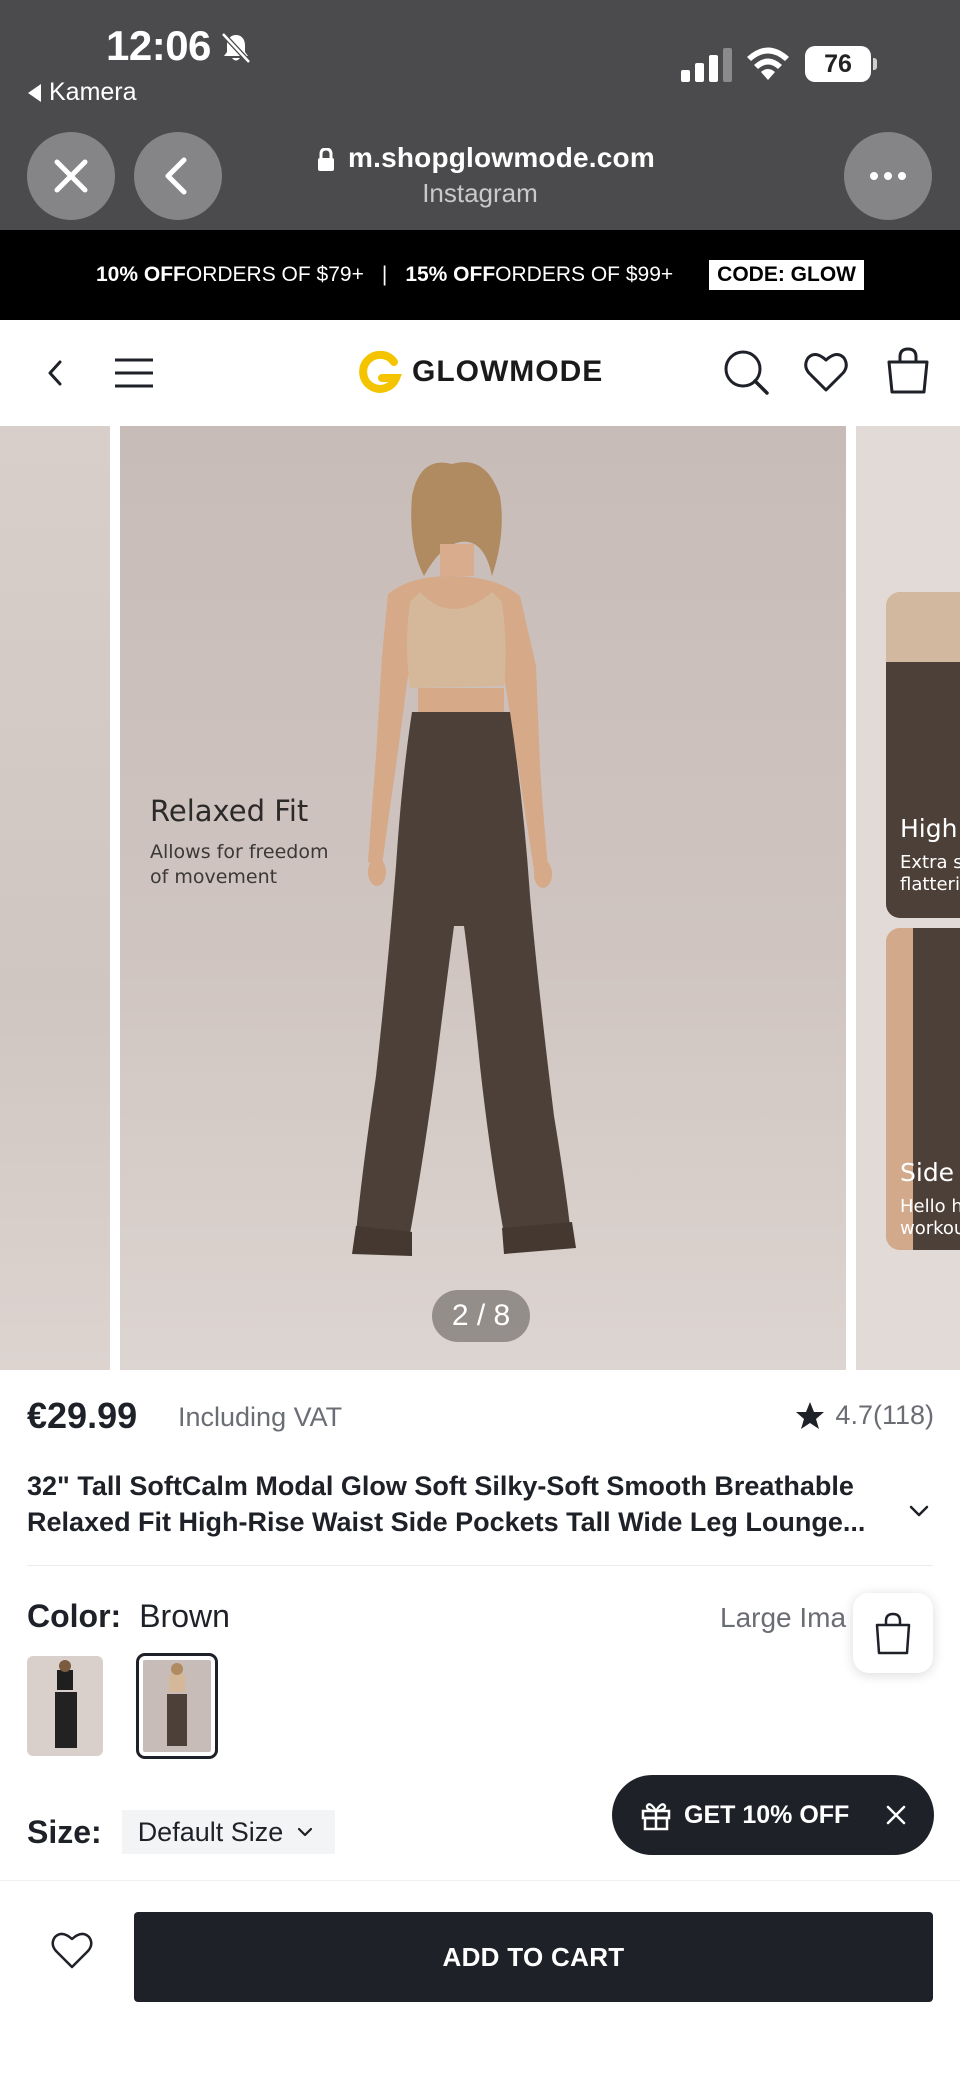 The height and width of the screenshot is (2081, 960). I want to click on rating-count: (118), so click(903, 1415).